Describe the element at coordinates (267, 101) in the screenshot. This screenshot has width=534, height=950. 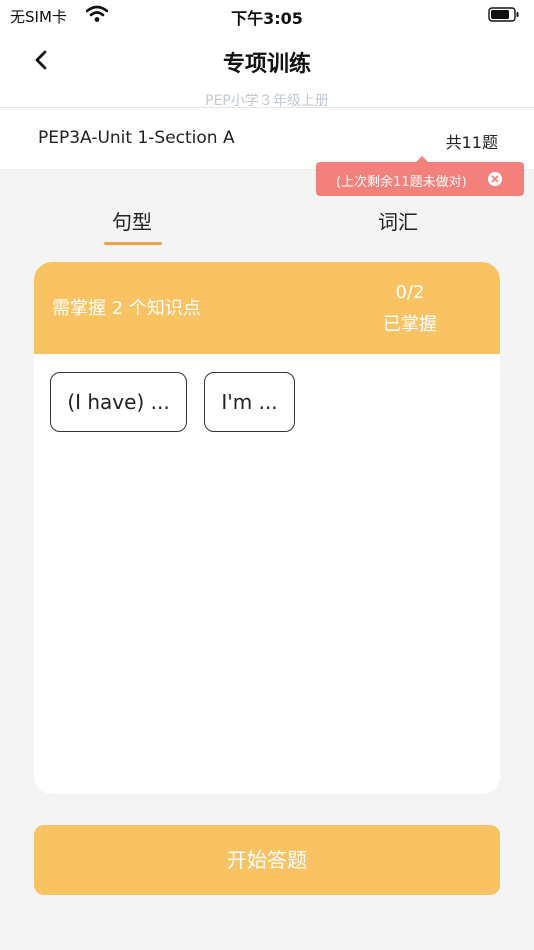
I see `page-subtitle: PEP小学３年级上册` at that location.